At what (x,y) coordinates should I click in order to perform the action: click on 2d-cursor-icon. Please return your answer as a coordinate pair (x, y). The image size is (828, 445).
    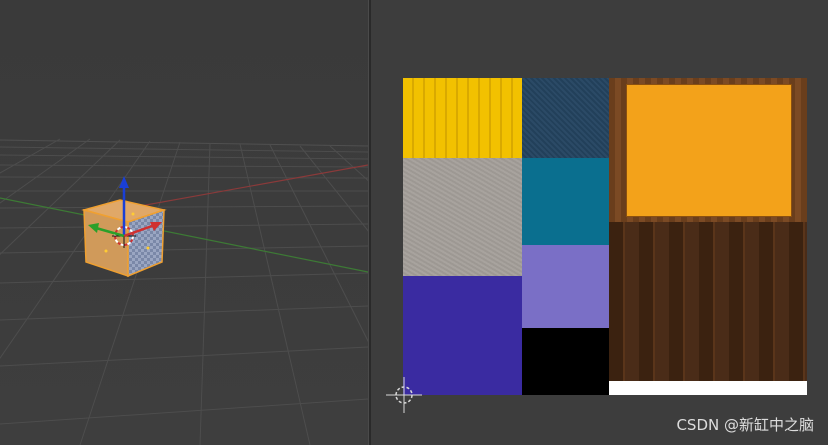
    Looking at the image, I should click on (404, 395).